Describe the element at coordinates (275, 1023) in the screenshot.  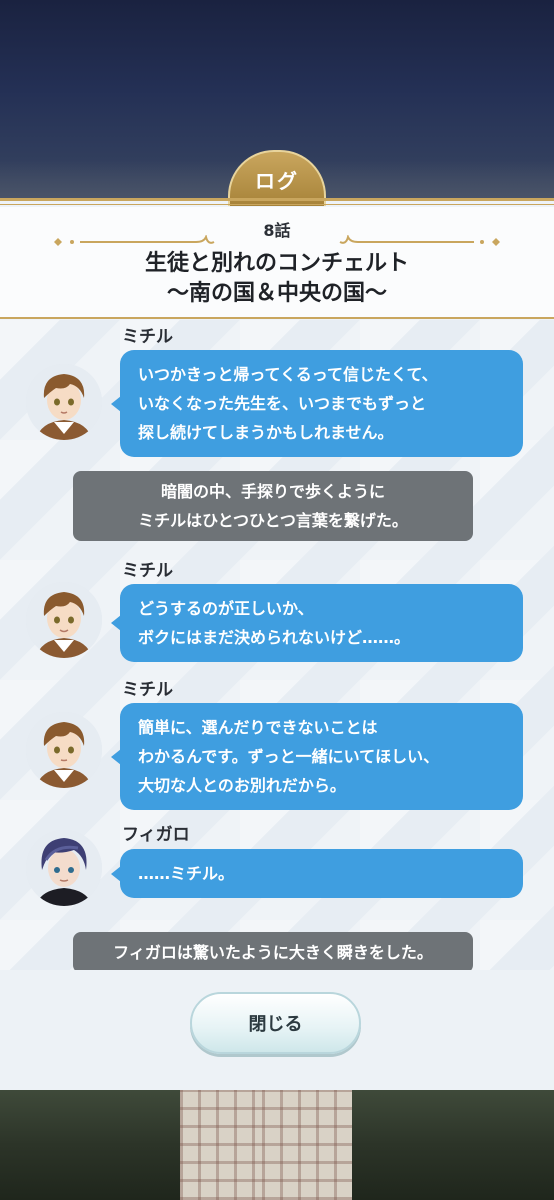
I see `close-button: 閉じる` at that location.